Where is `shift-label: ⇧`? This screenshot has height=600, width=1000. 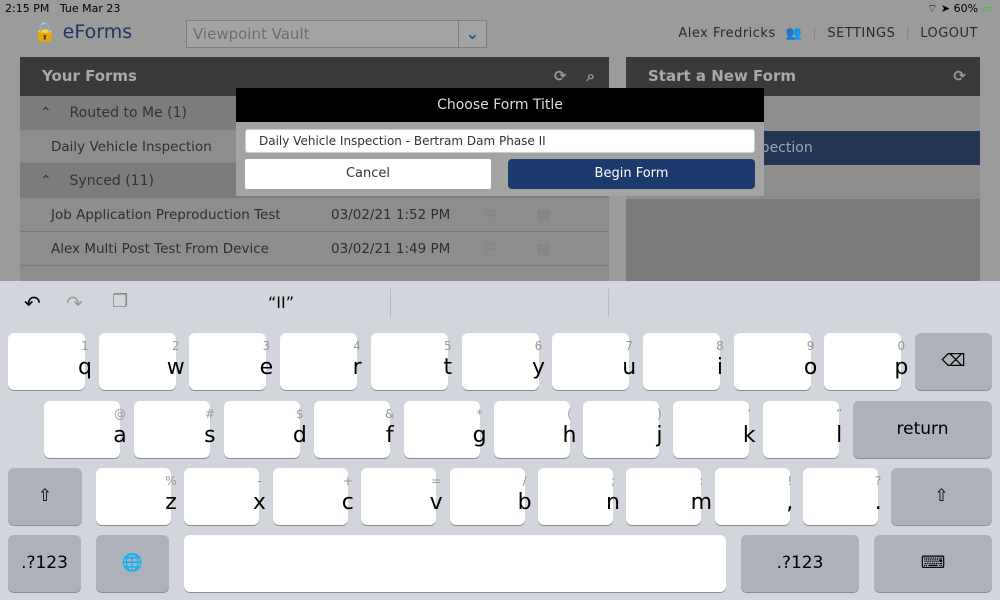
shift-label: ⇧ is located at coordinates (45, 496).